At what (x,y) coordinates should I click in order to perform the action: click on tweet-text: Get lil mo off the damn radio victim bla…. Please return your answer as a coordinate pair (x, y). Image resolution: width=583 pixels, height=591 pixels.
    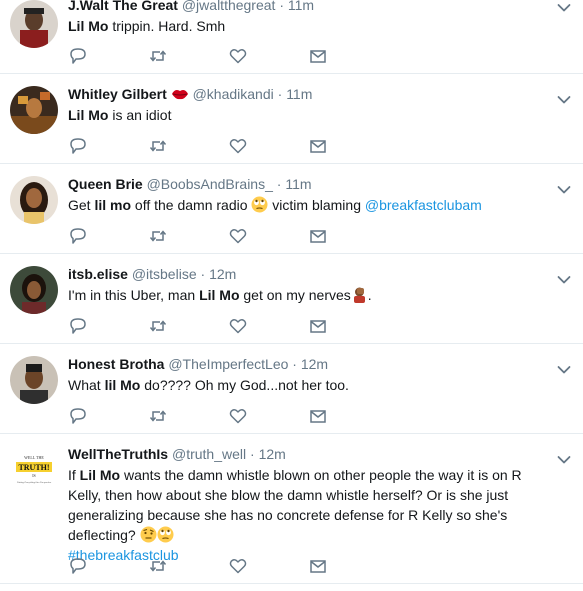
    Looking at the image, I should click on (310, 205).